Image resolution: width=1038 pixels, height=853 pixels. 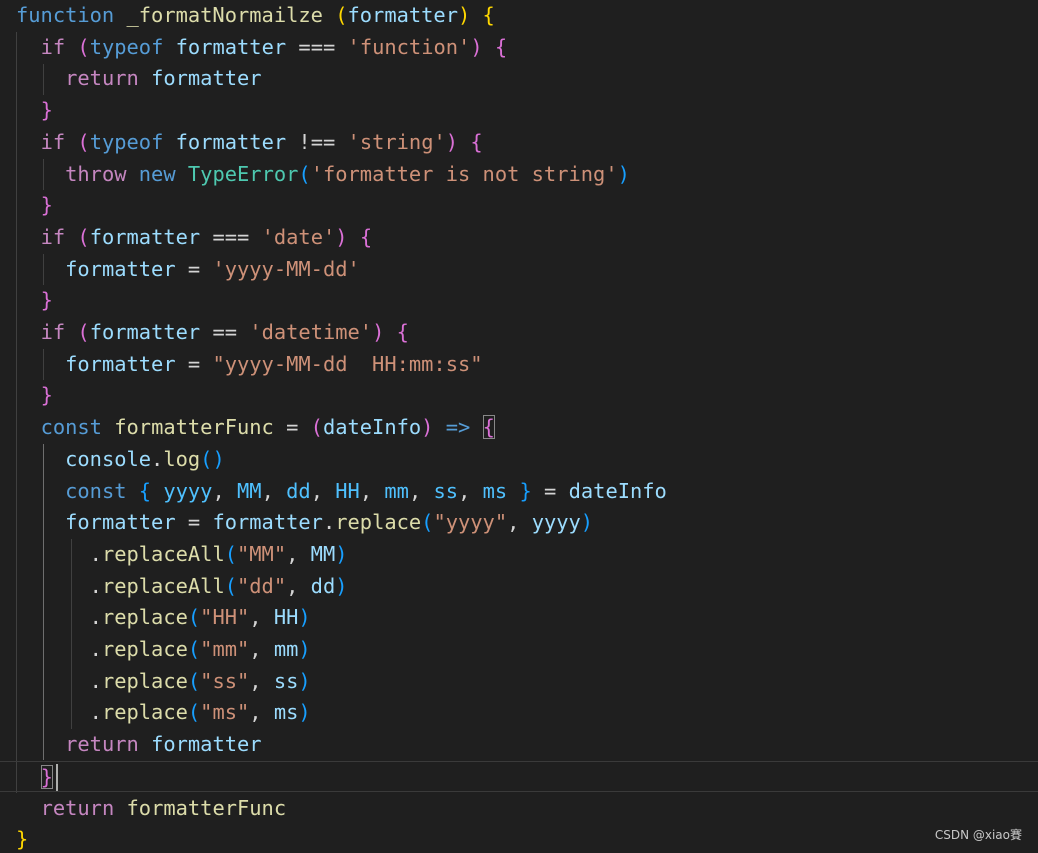 What do you see at coordinates (527, 682) in the screenshot?
I see `code-line: .replace("ss", ss)` at bounding box center [527, 682].